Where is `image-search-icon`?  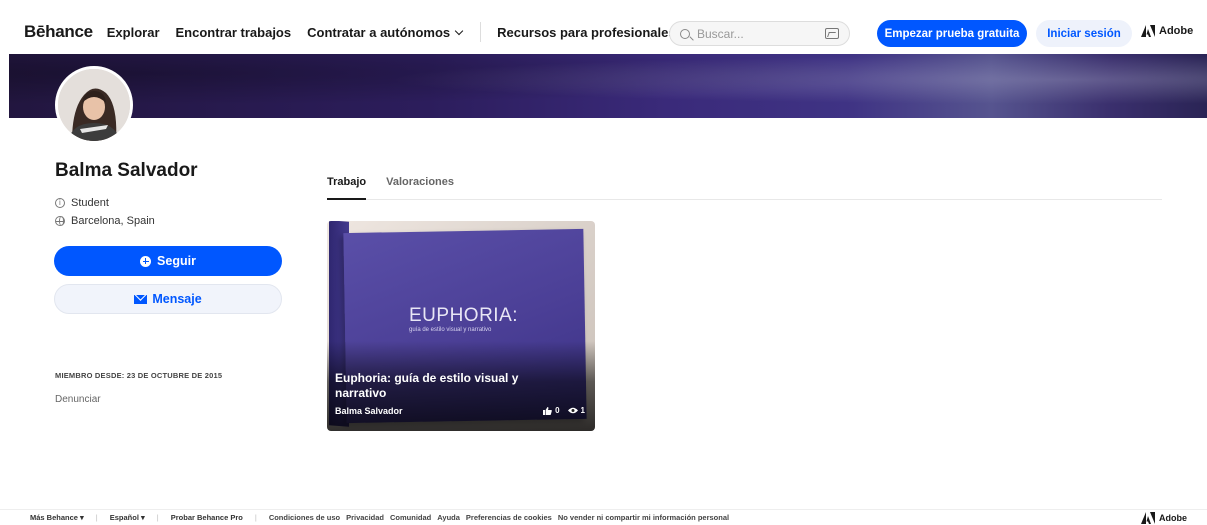 image-search-icon is located at coordinates (832, 33).